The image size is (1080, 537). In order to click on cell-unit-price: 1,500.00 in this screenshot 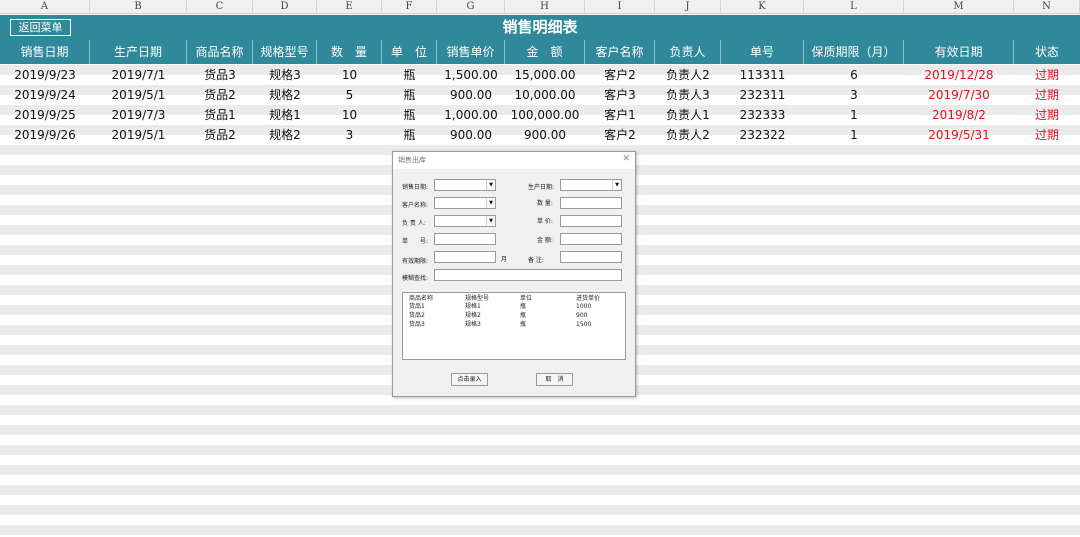, I will do `click(471, 75)`.